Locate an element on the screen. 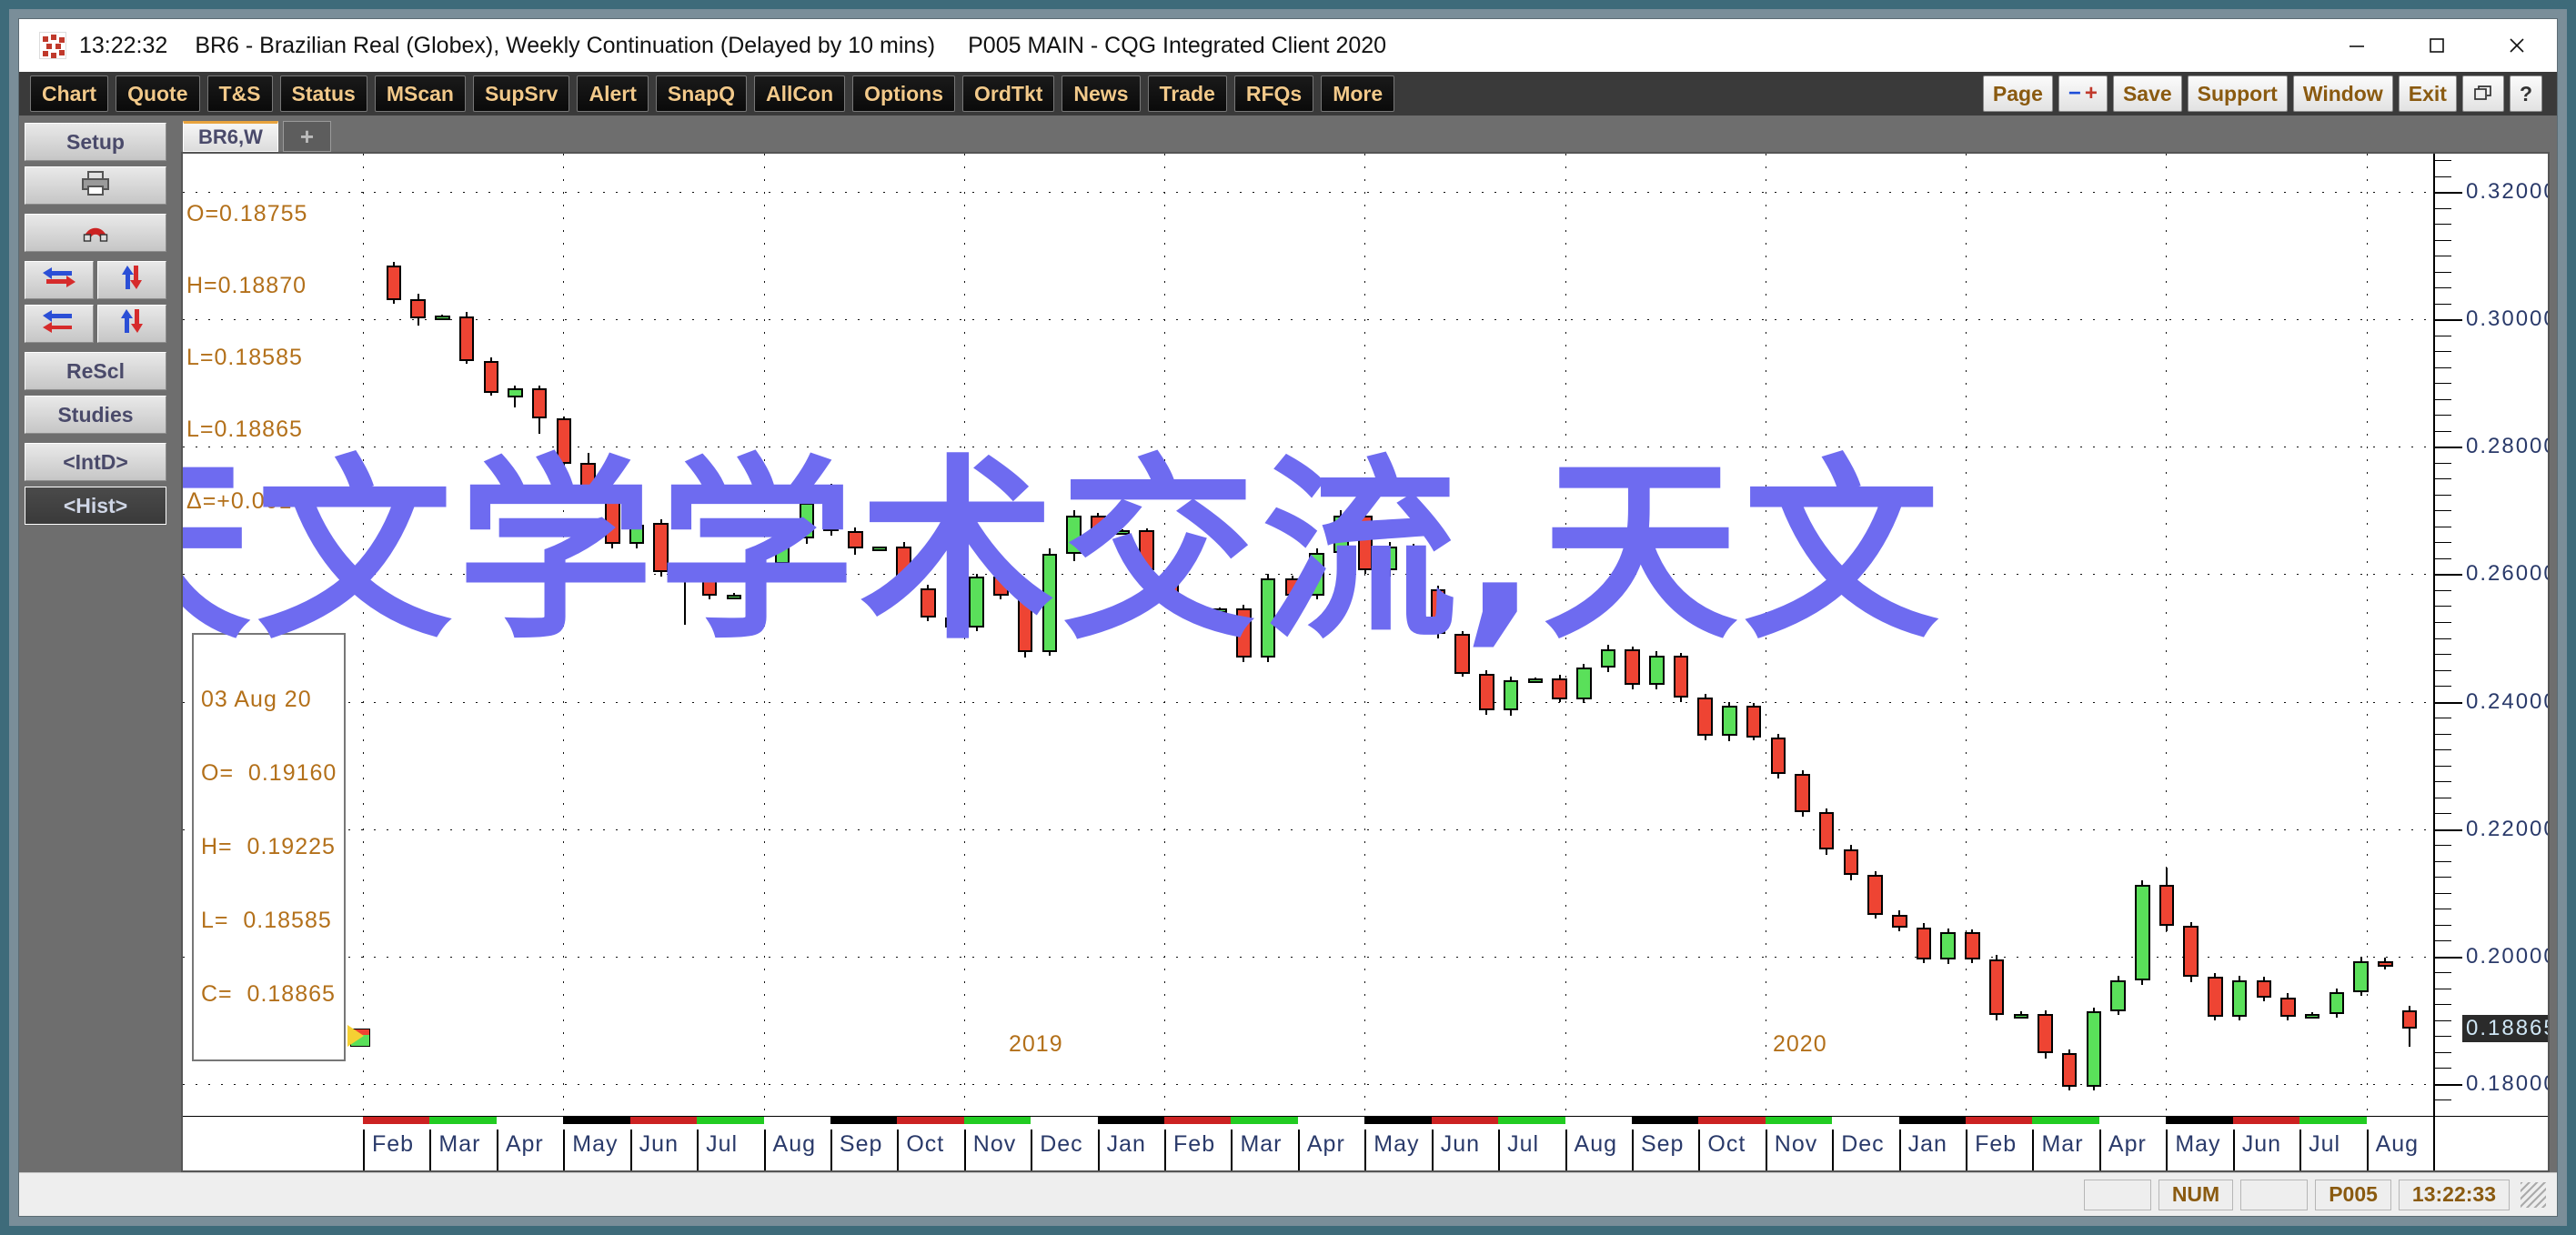  time-axis-month-cell: Jul is located at coordinates (2332, 1150).